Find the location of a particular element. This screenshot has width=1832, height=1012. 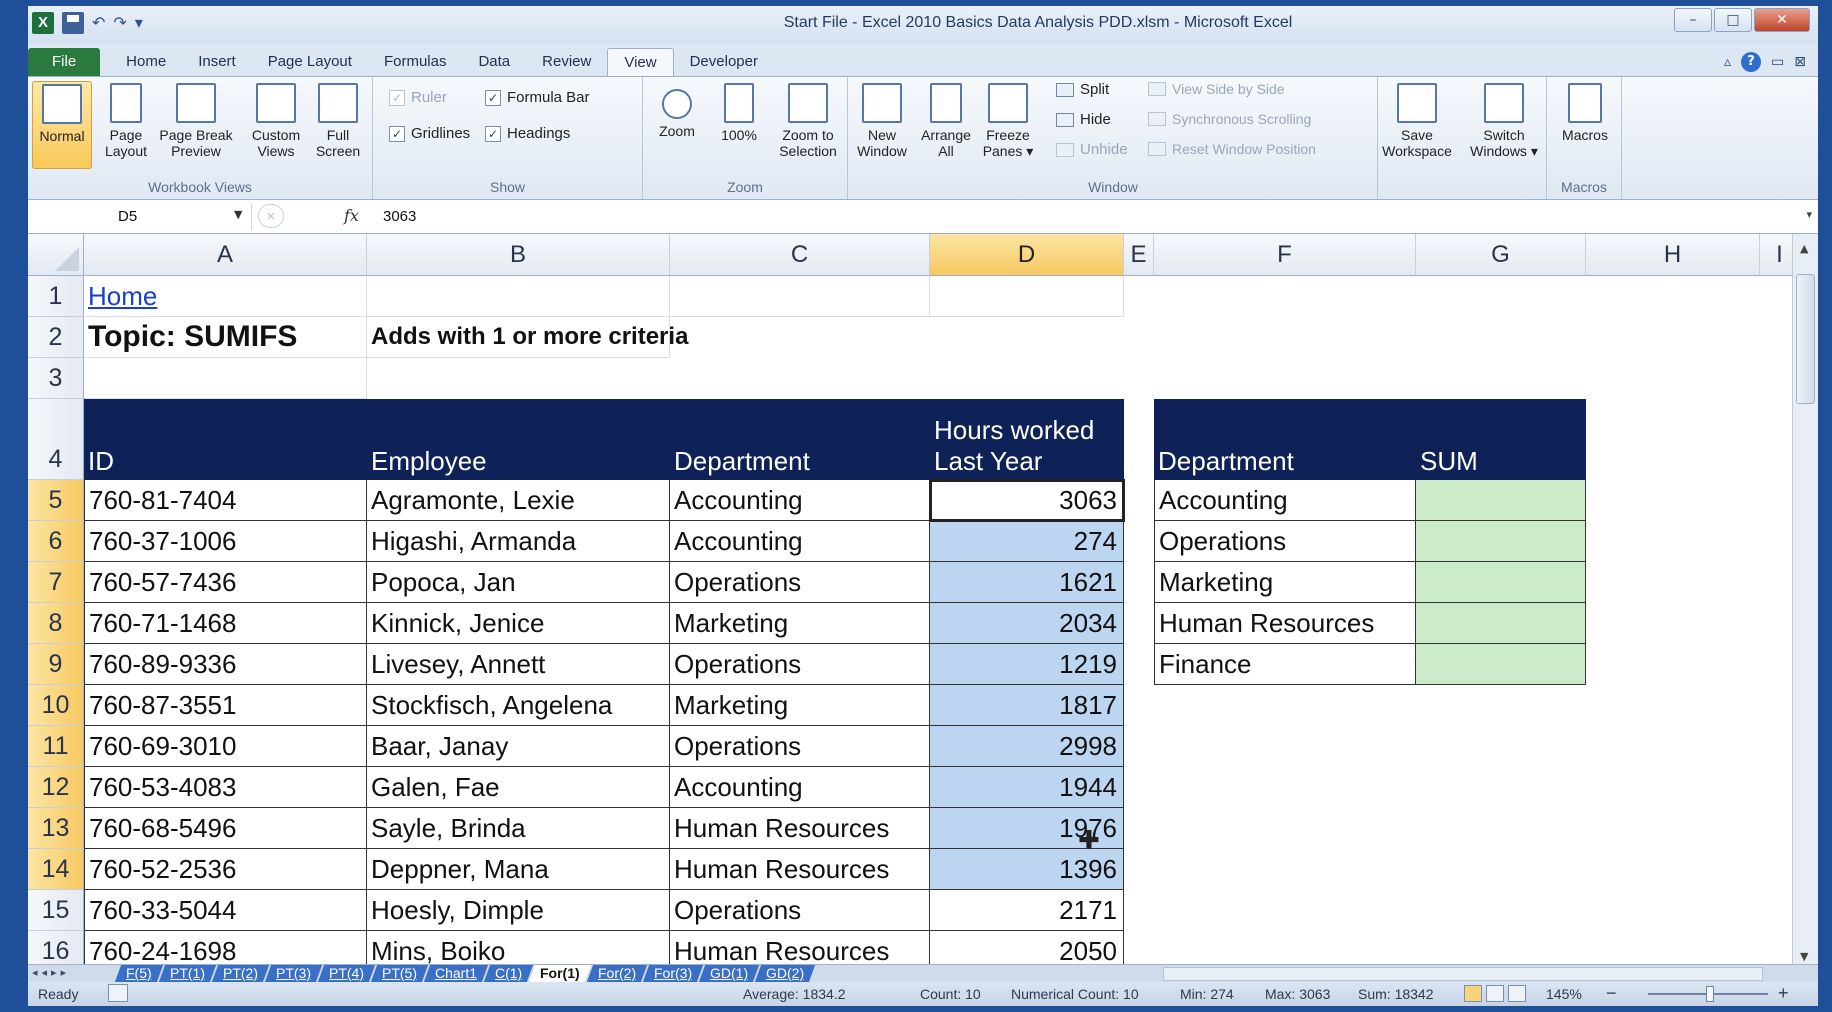

page-break-status-icon is located at coordinates (1517, 993).